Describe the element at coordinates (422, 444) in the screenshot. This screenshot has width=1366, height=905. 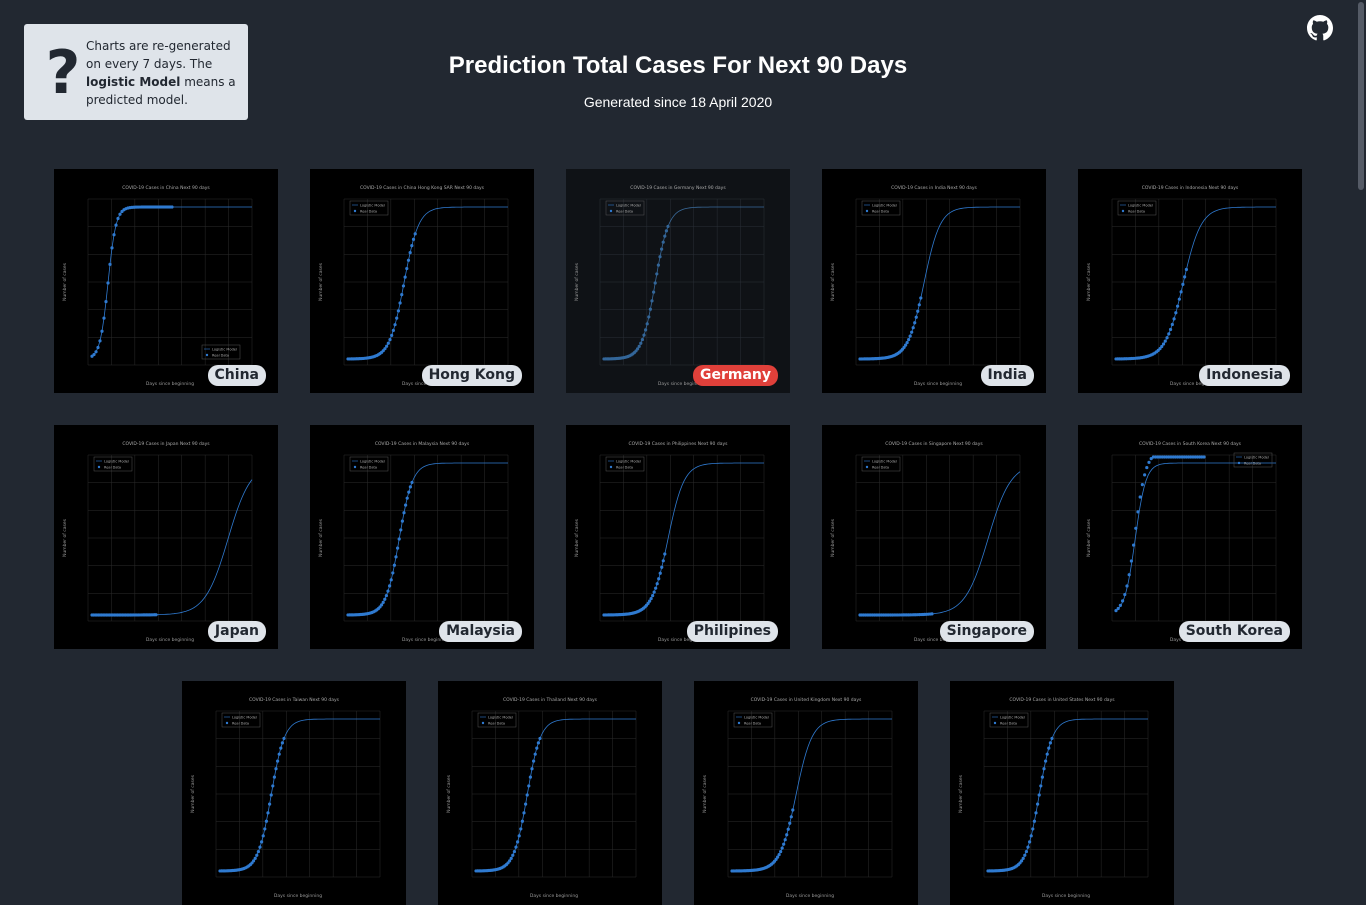
I see `chart-title: COVID-19 Cases in Malaysia Next 90 days` at that location.